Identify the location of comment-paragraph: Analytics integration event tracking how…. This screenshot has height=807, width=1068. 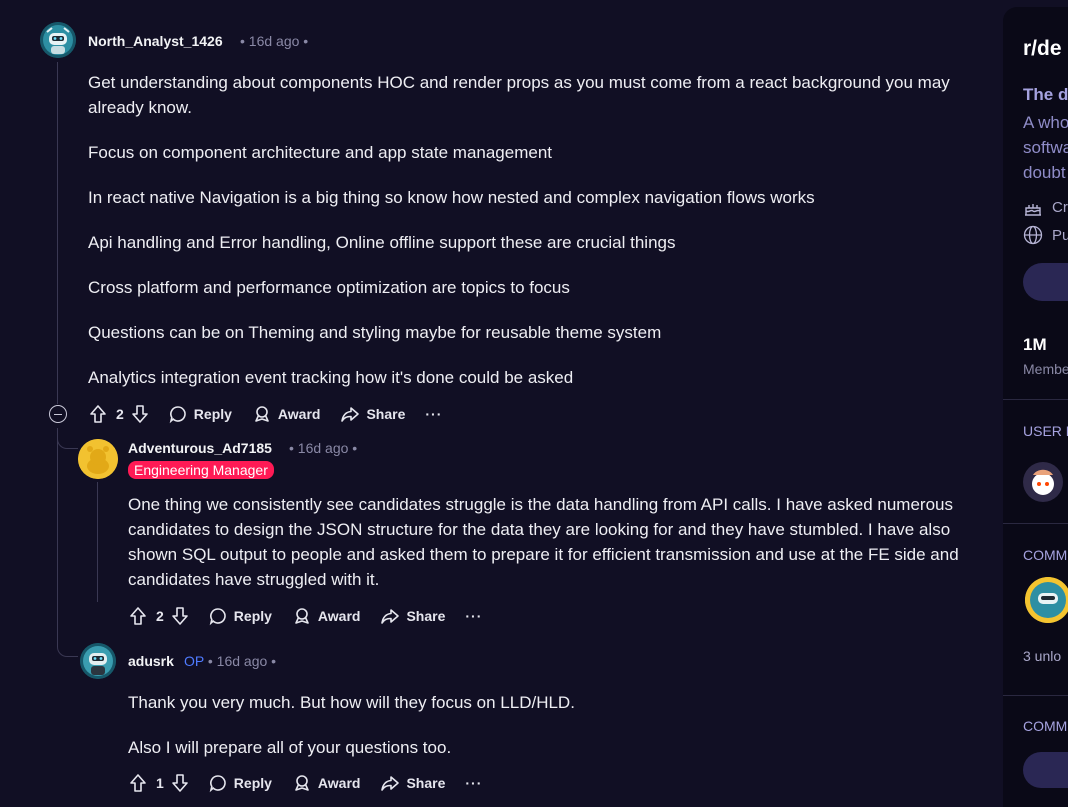
(331, 377).